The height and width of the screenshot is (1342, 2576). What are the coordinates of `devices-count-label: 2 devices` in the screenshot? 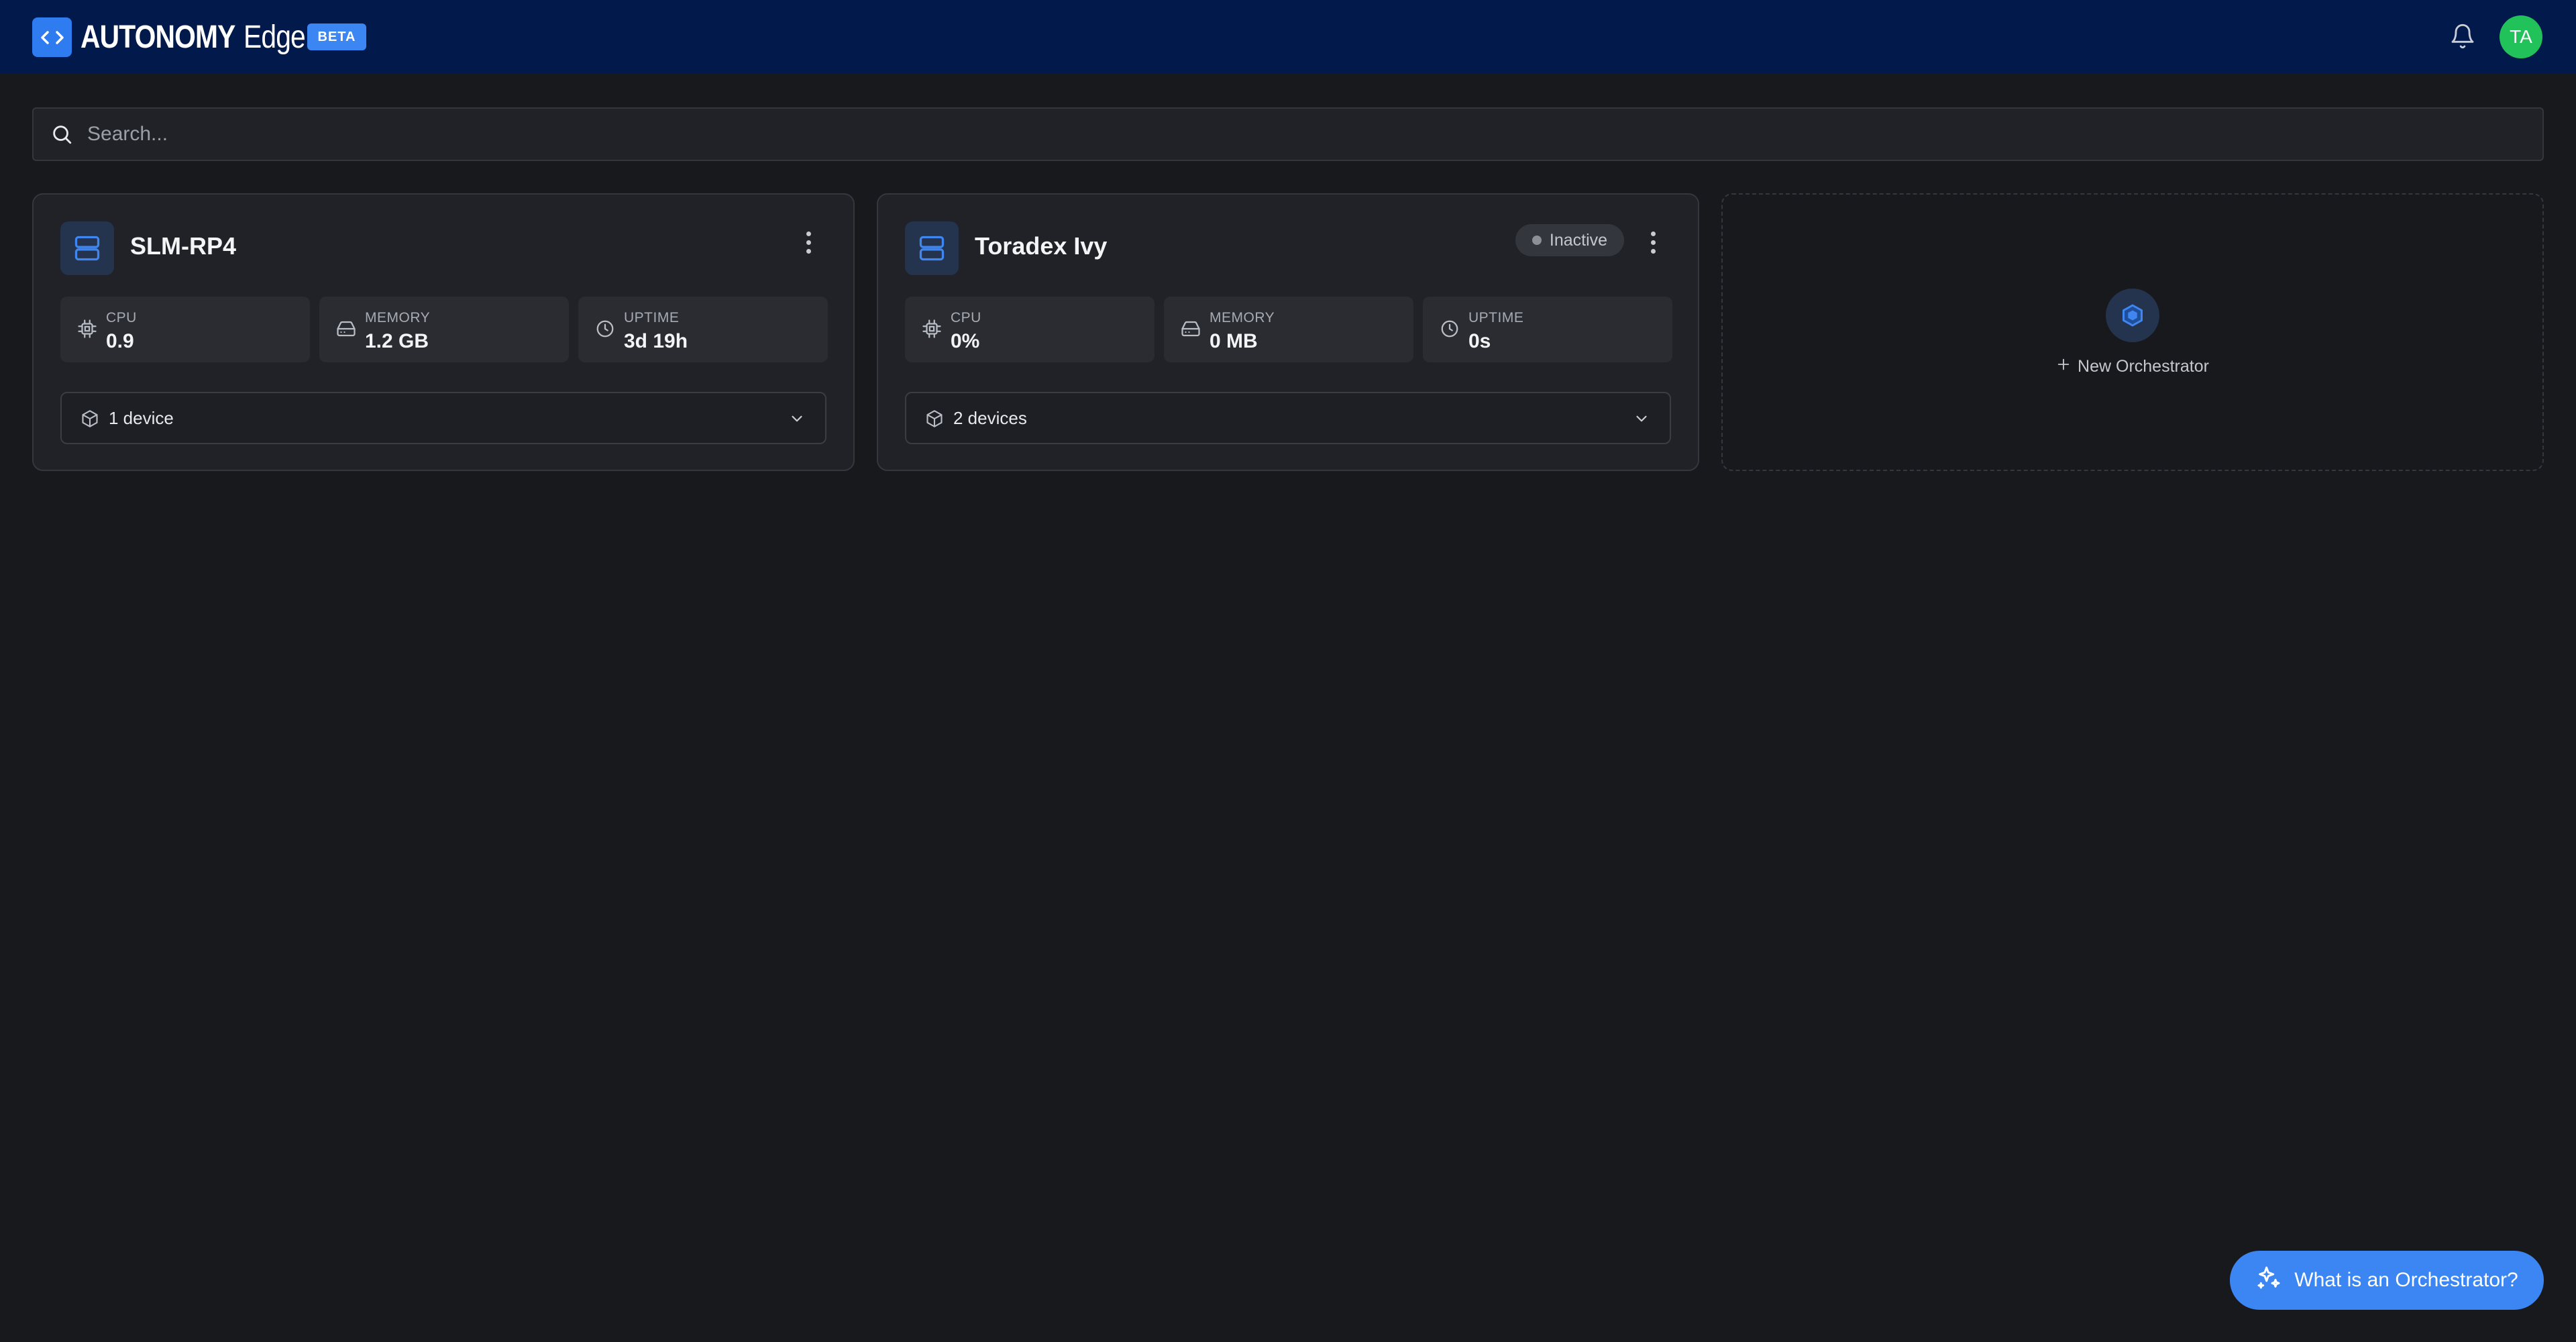 It's located at (990, 418).